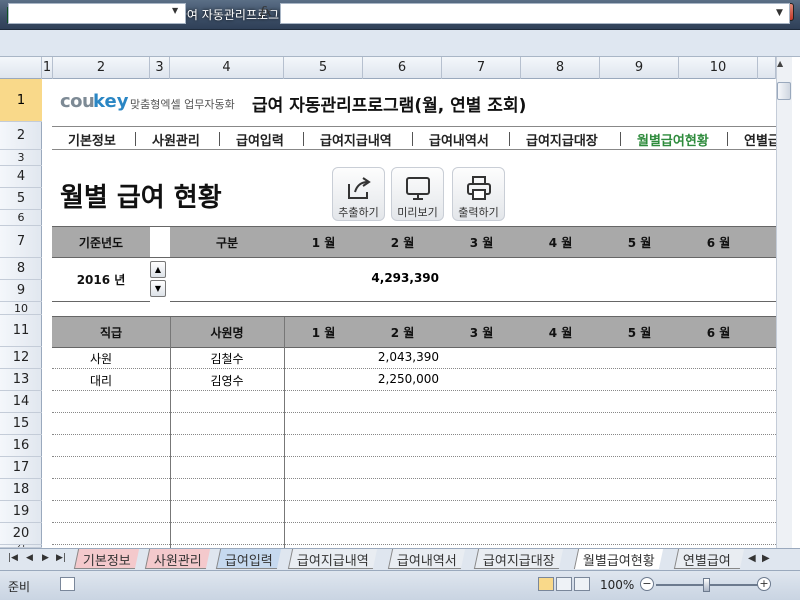 The width and height of the screenshot is (800, 600). Describe the element at coordinates (779, 13) in the screenshot. I see `expand-formula-icon: ▼` at that location.